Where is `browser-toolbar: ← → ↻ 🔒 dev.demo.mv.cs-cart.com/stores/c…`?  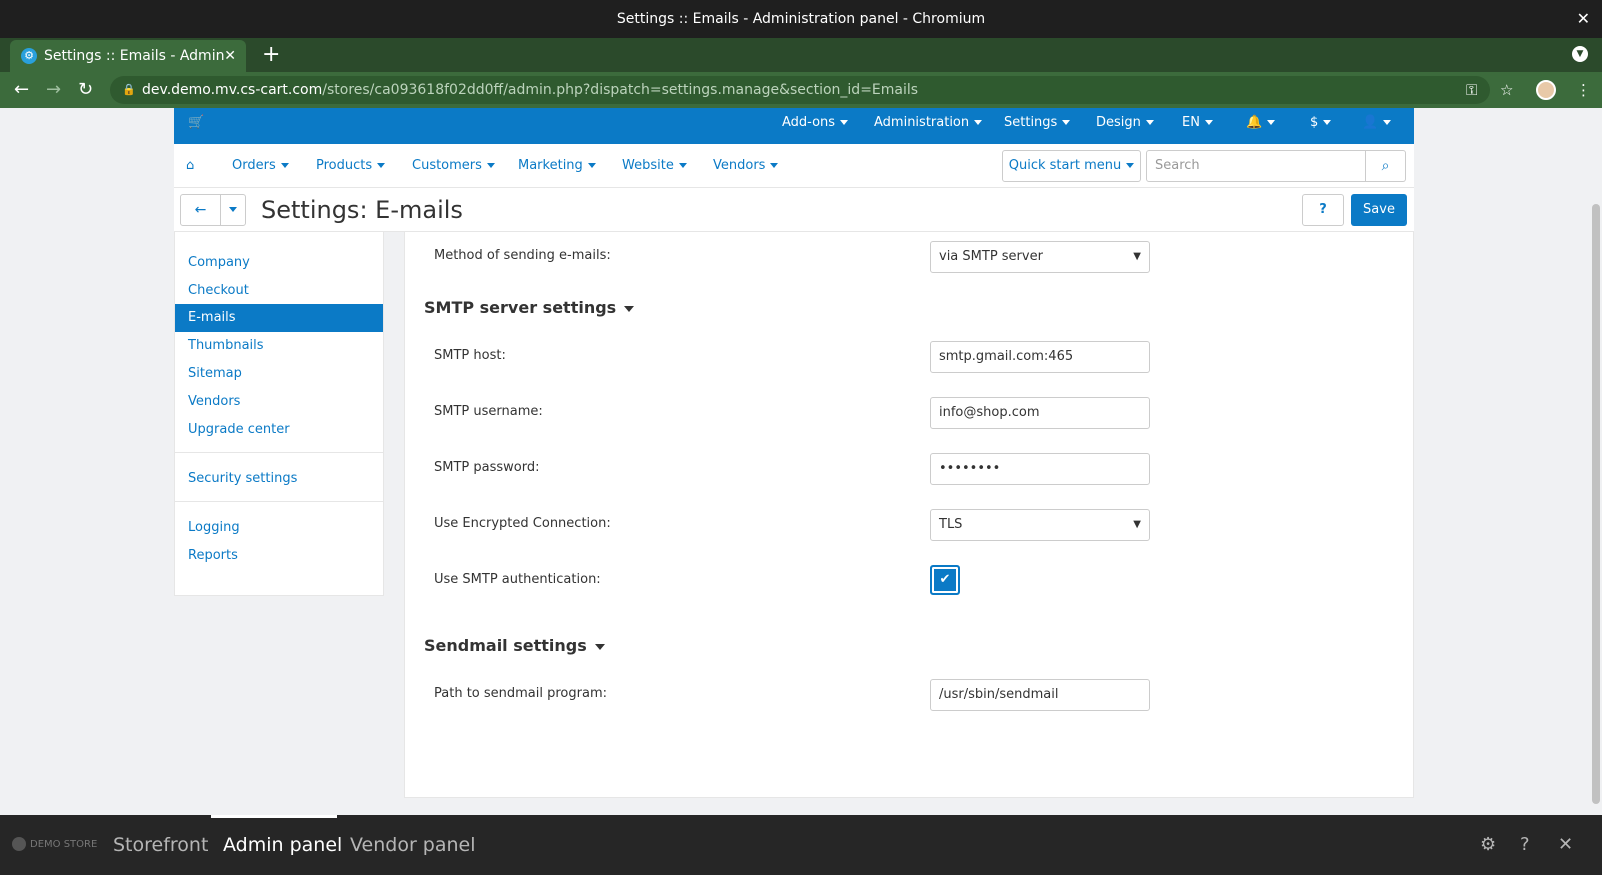 browser-toolbar: ← → ↻ 🔒 dev.demo.mv.cs-cart.com/stores/c… is located at coordinates (801, 90).